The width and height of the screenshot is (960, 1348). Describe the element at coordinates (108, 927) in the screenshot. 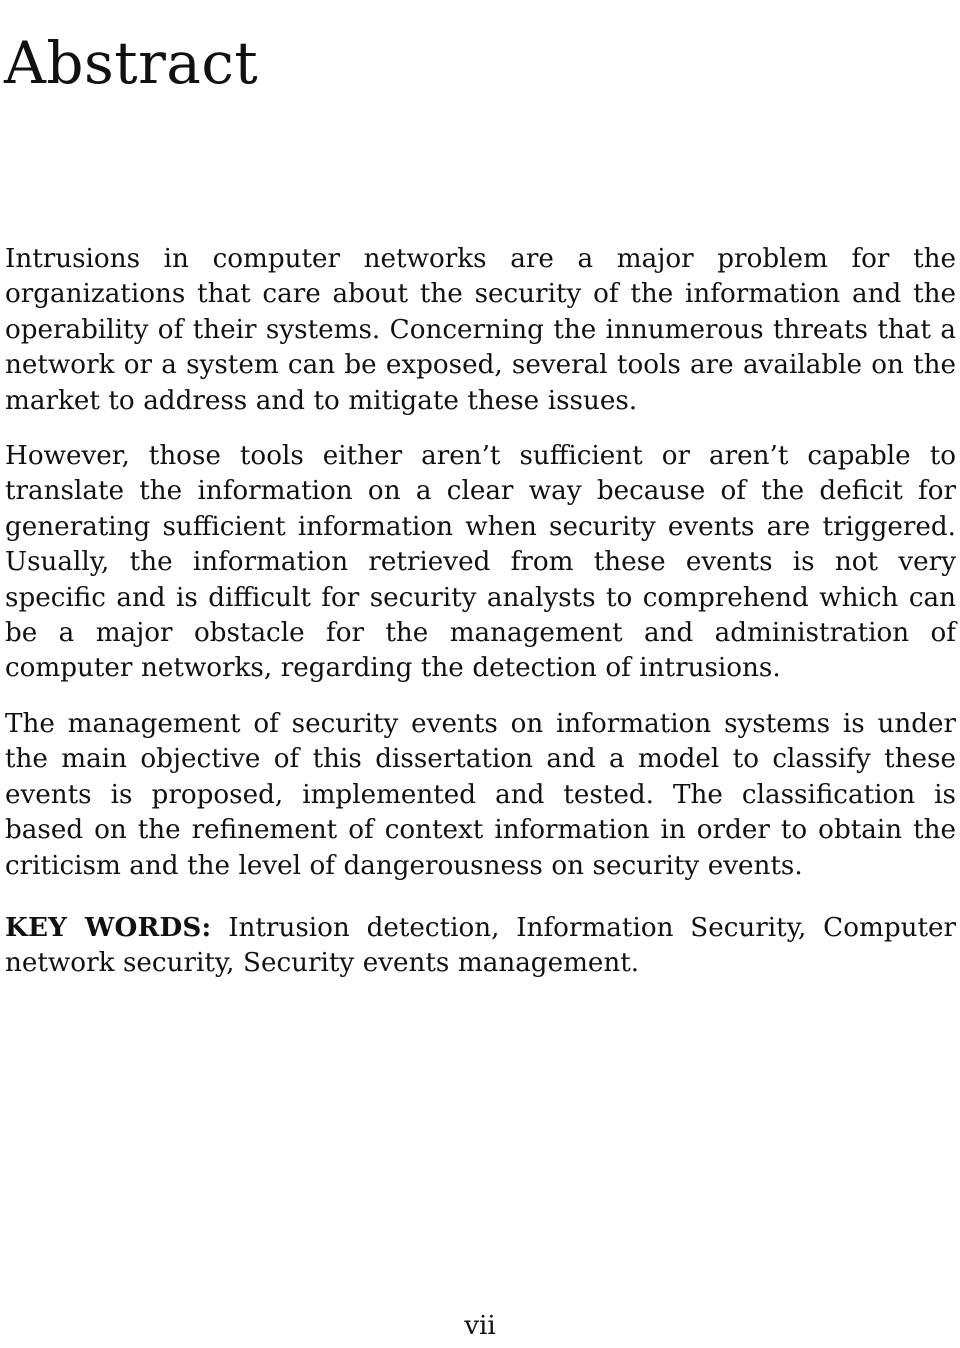

I see `keywords-label: KEY WORDS:` at that location.